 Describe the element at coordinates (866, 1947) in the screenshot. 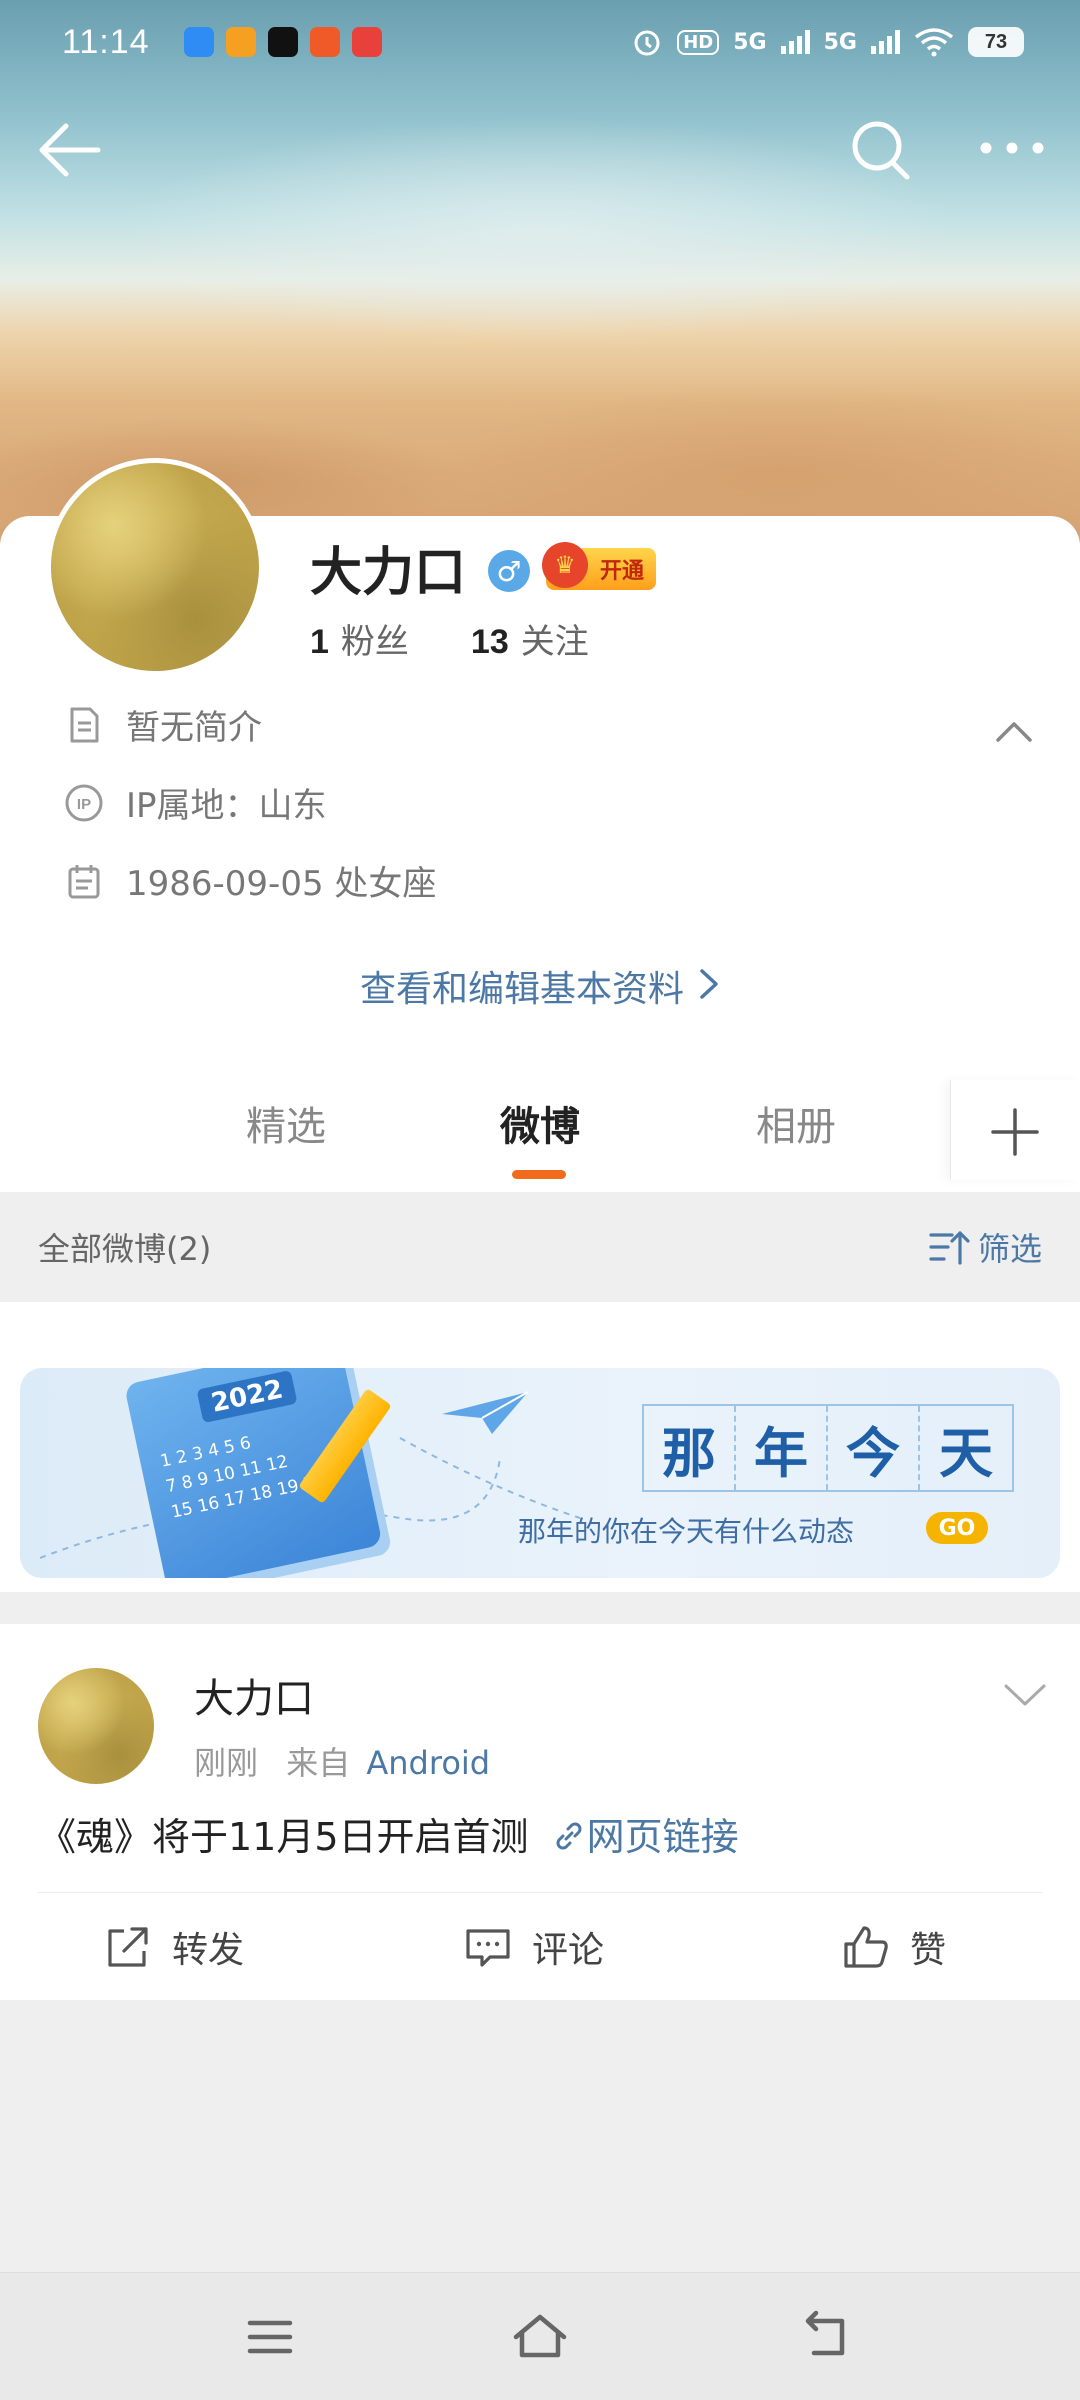

I see `thumbs-up-icon` at that location.